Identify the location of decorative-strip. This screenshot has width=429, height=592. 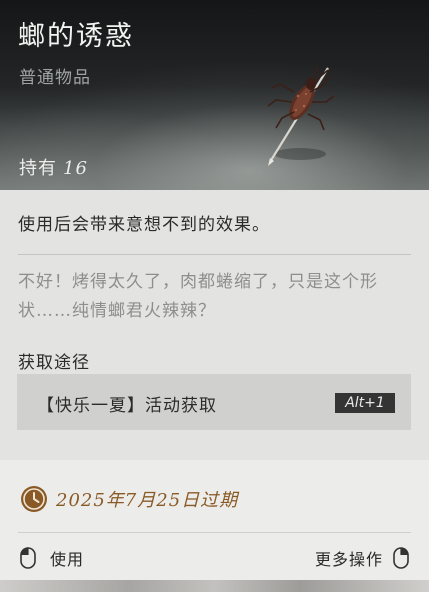
(214, 586).